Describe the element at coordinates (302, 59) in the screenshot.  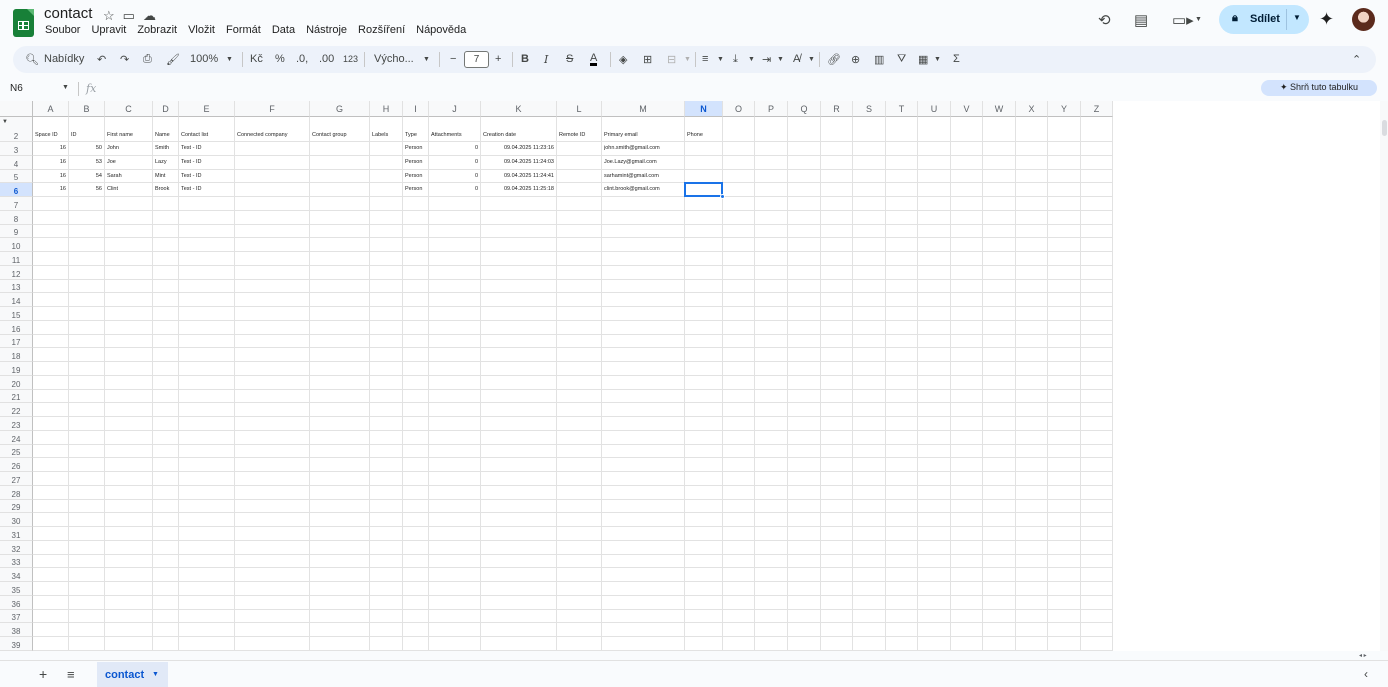
I see `decrease-decimal-button: .0,` at that location.